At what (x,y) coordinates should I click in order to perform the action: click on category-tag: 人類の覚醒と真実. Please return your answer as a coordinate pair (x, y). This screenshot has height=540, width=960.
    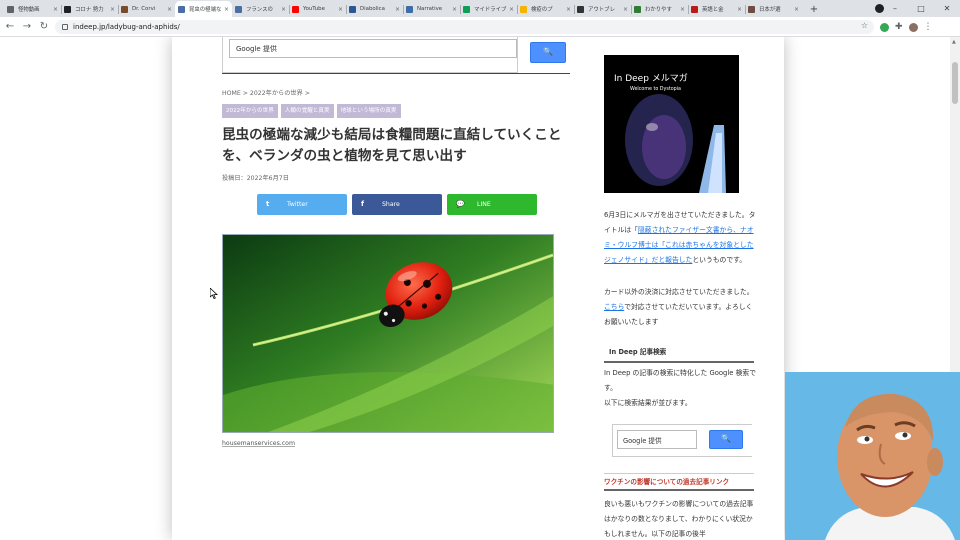
    Looking at the image, I should click on (307, 111).